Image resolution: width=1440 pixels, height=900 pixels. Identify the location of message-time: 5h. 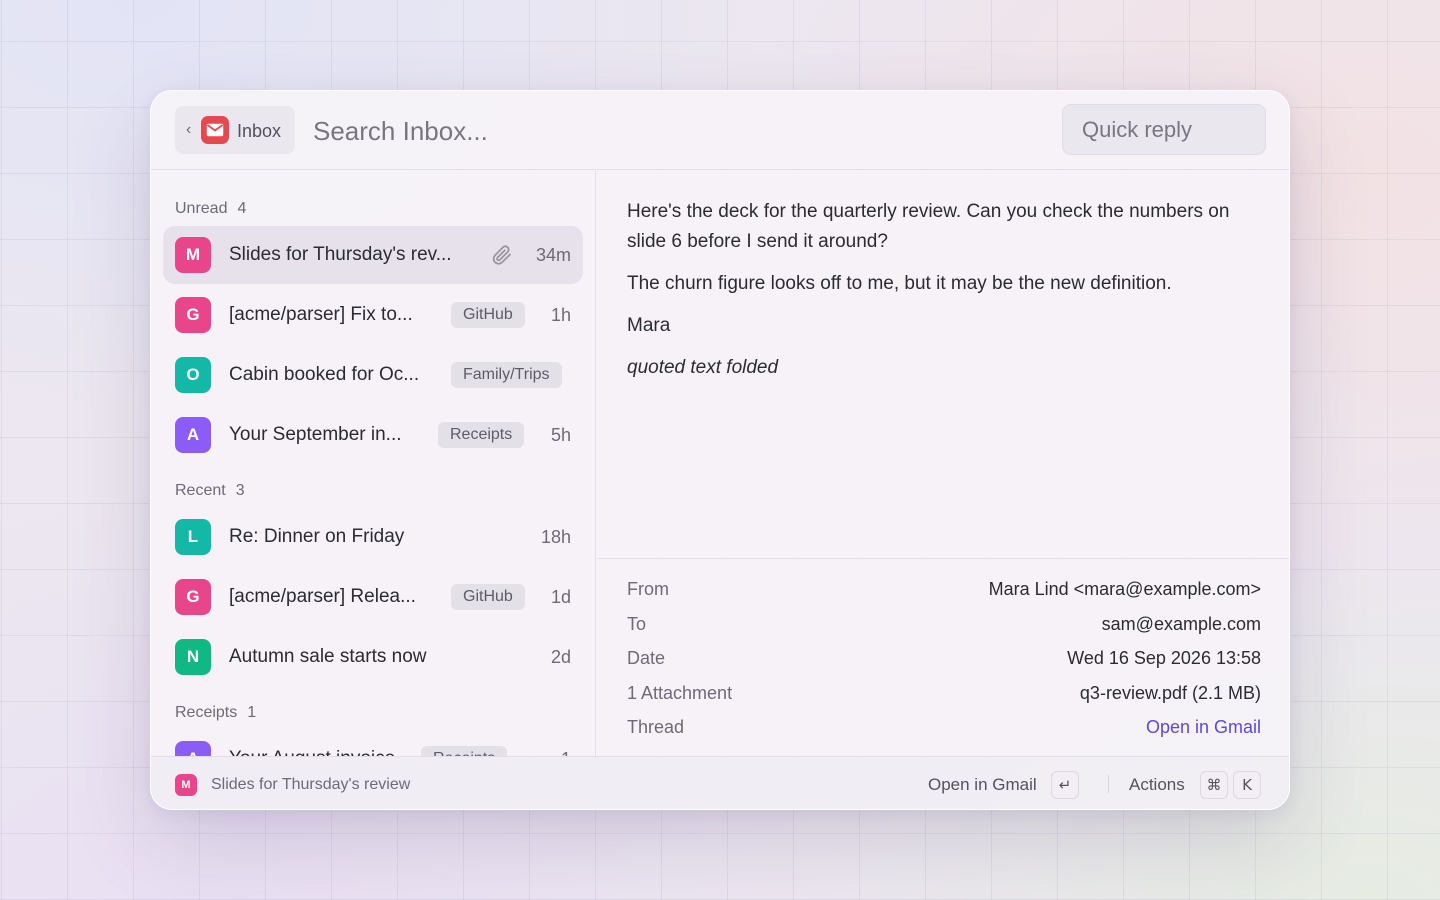
(560, 435).